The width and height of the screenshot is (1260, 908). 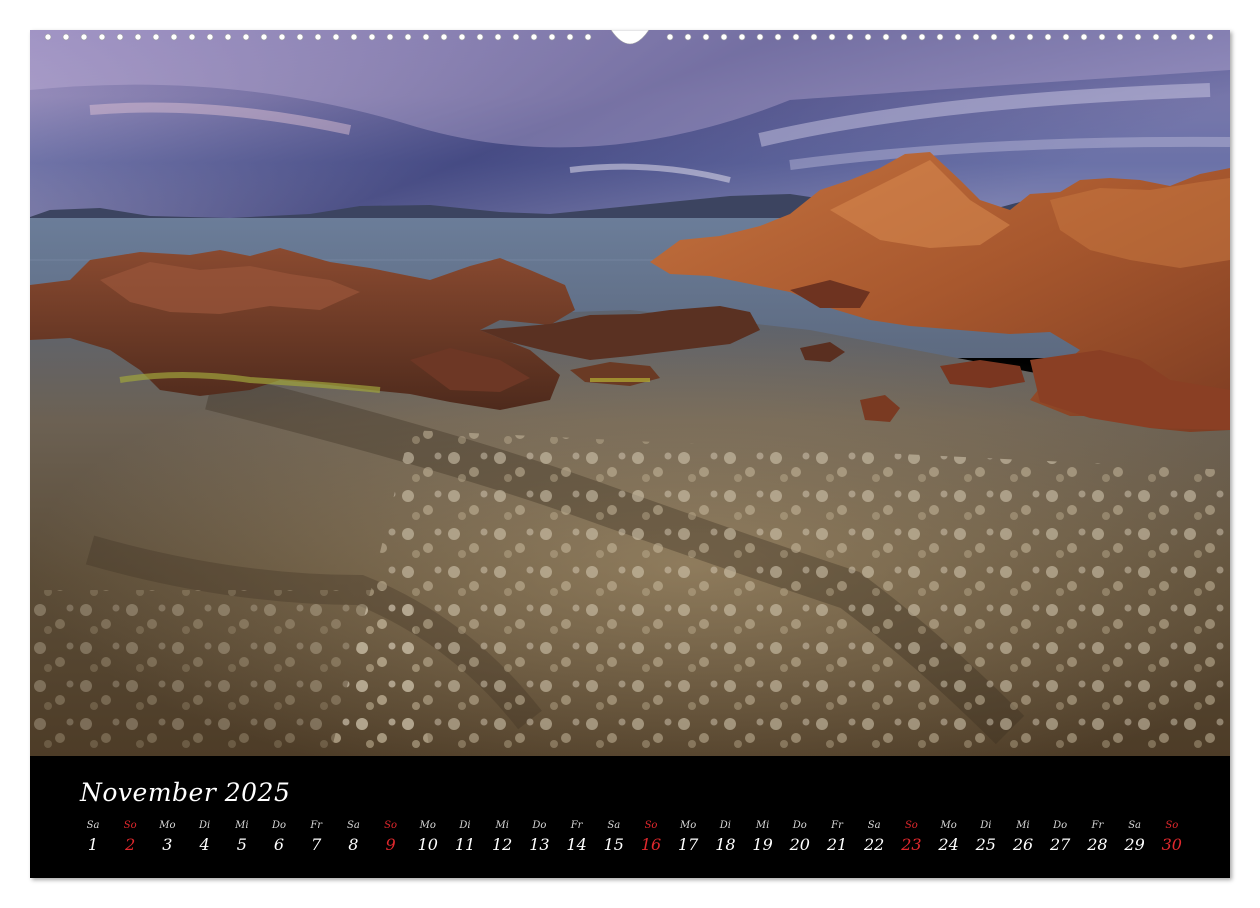 I want to click on day-column: Sa 15, so click(x=614, y=837).